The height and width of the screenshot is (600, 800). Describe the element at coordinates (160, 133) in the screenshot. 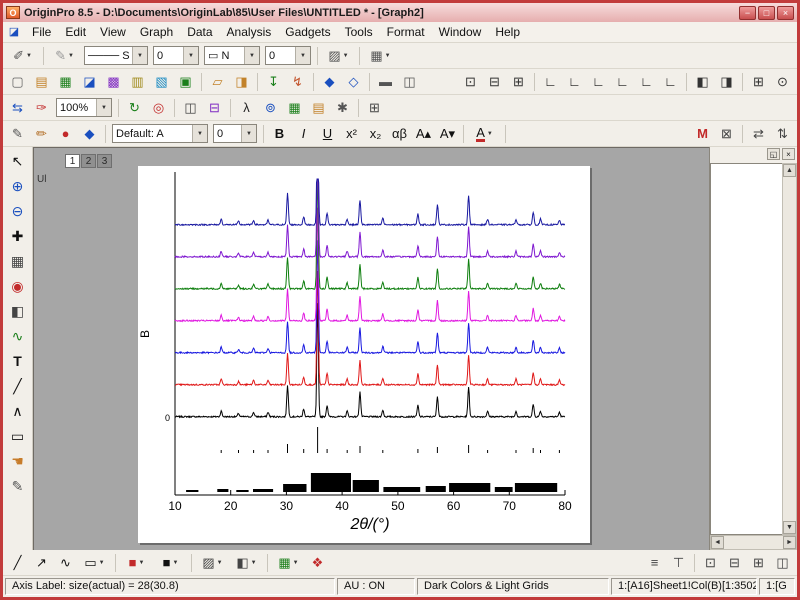

I see `font-combo: Default: A ▼` at that location.